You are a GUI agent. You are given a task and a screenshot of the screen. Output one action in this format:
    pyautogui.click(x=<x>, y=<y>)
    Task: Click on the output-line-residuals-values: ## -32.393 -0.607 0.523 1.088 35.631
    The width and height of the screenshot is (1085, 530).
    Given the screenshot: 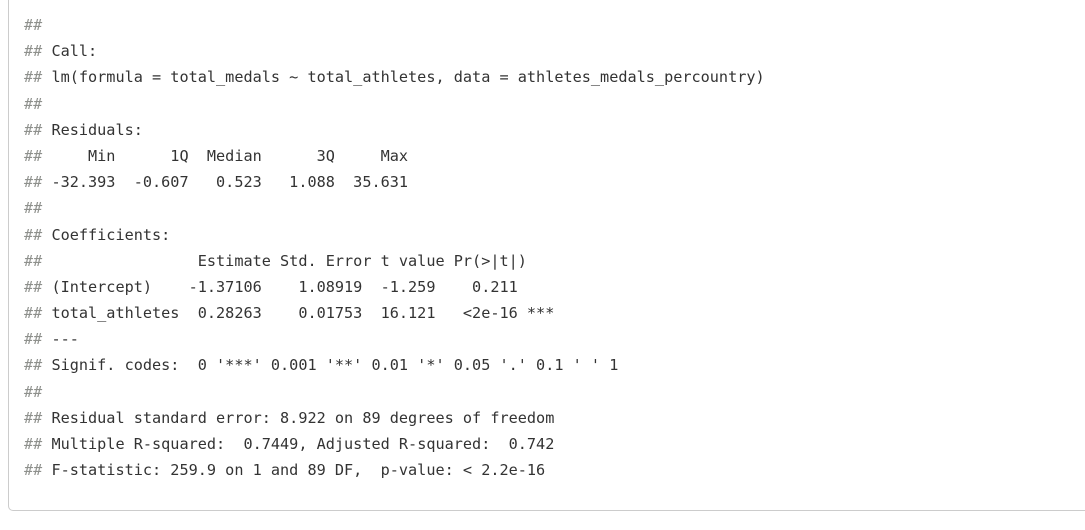 What is the action you would take?
    pyautogui.click(x=221, y=182)
    